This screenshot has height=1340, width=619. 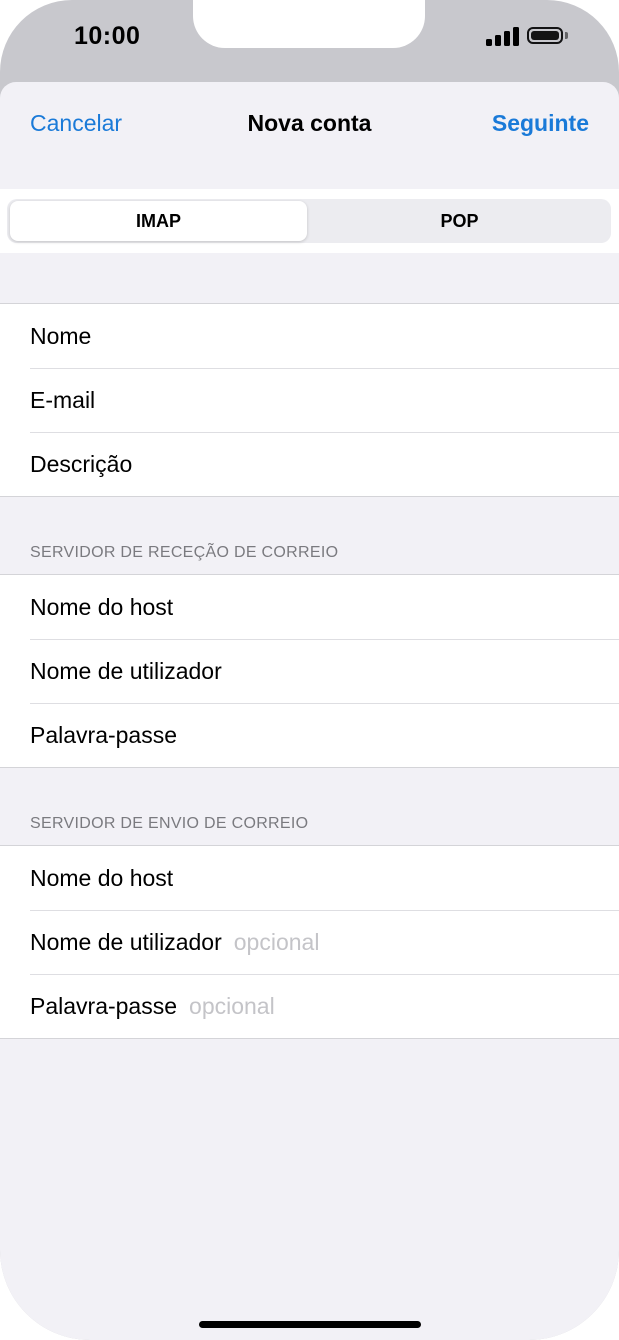 What do you see at coordinates (540, 123) in the screenshot?
I see `next-button: Seguinte` at bounding box center [540, 123].